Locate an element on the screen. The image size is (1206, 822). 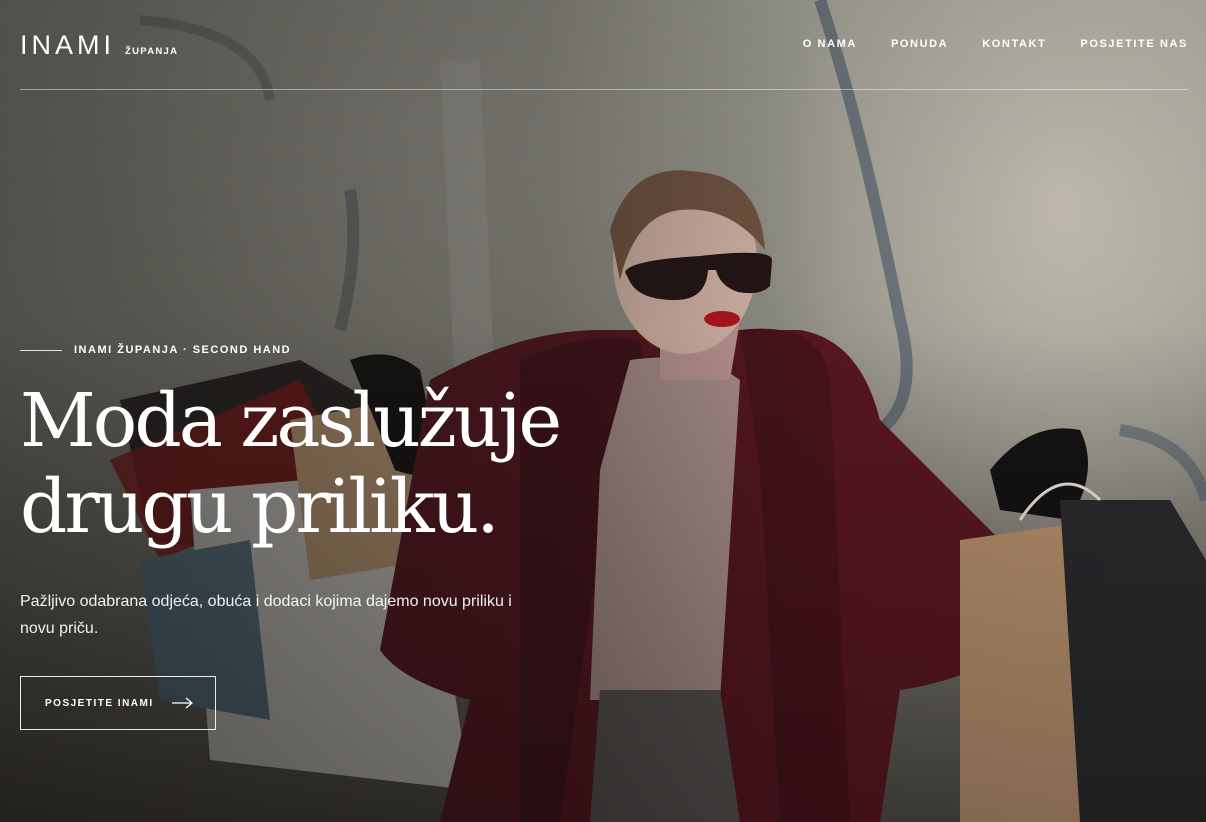
eyebrow-divider is located at coordinates (41, 350).